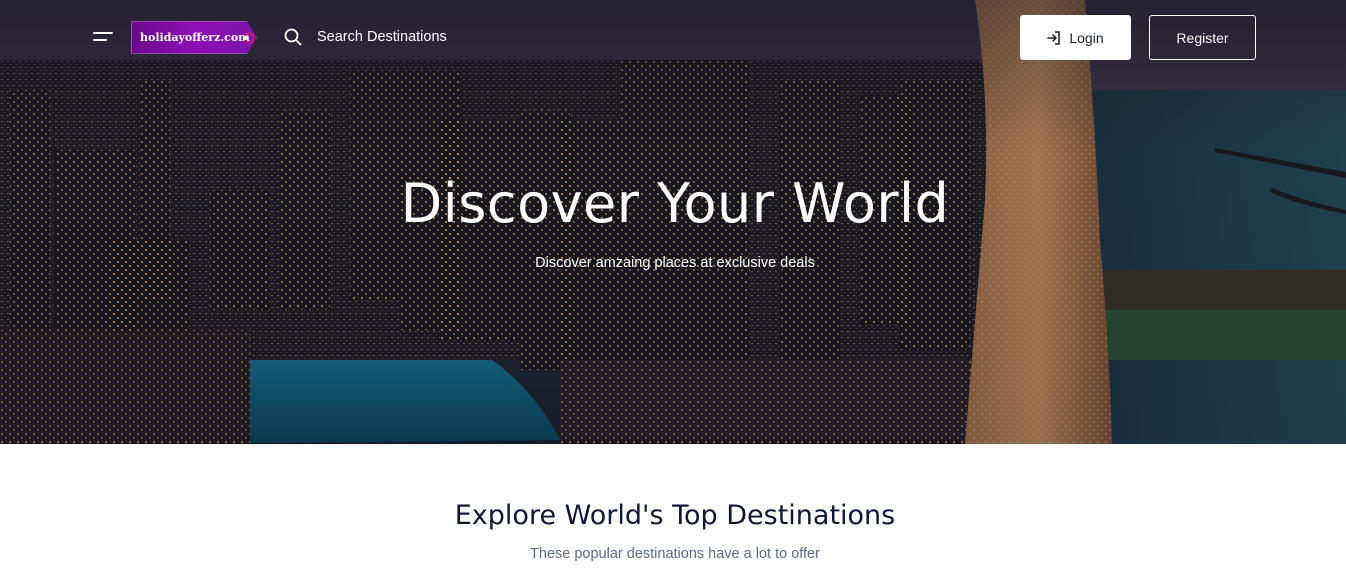 The height and width of the screenshot is (577, 1346). Describe the element at coordinates (675, 203) in the screenshot. I see `hero-title: Discover Your World` at that location.